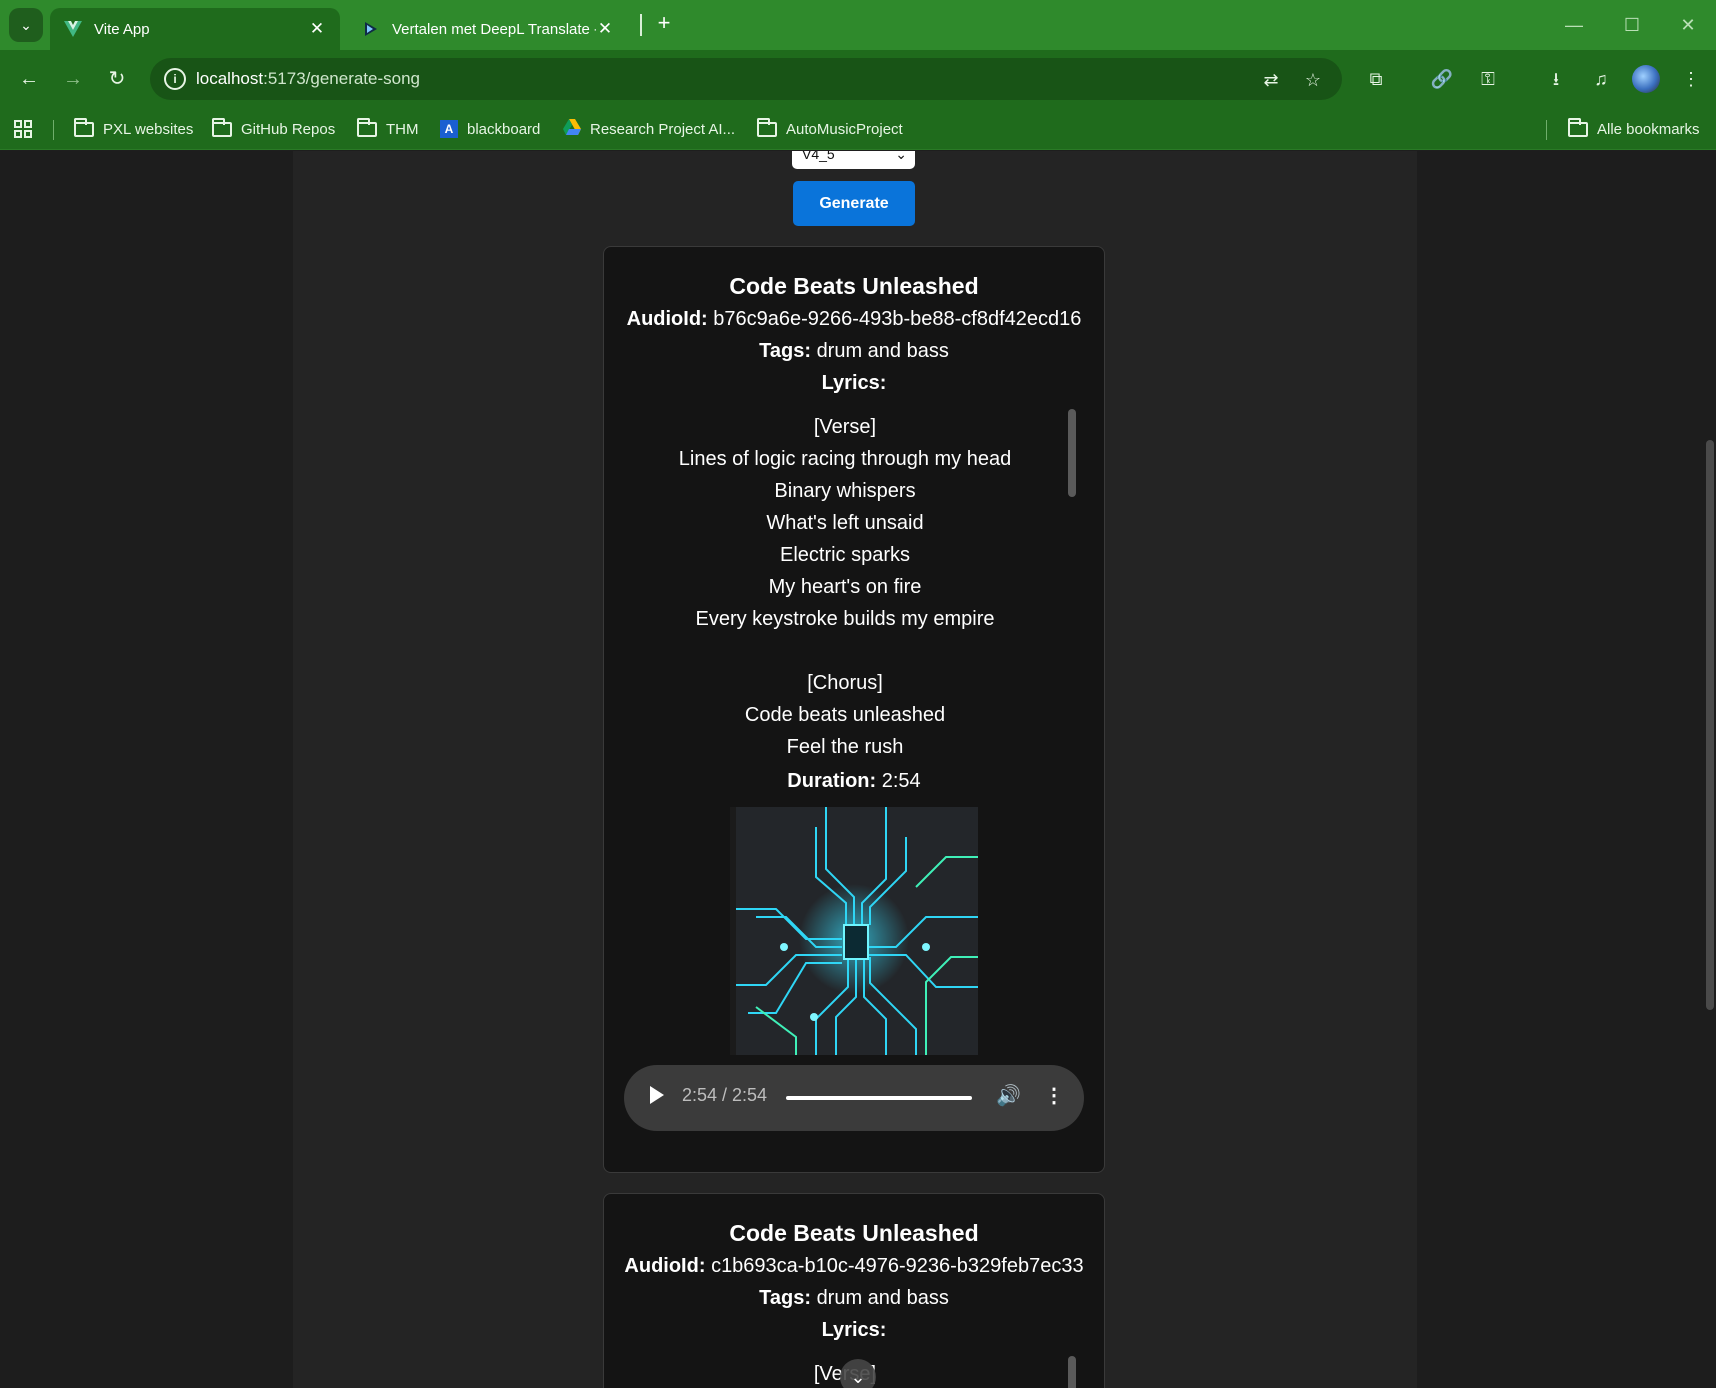 This screenshot has width=1716, height=1388. I want to click on audio-player: 2:54 / 2:54 🔊 ⋮, so click(854, 1098).